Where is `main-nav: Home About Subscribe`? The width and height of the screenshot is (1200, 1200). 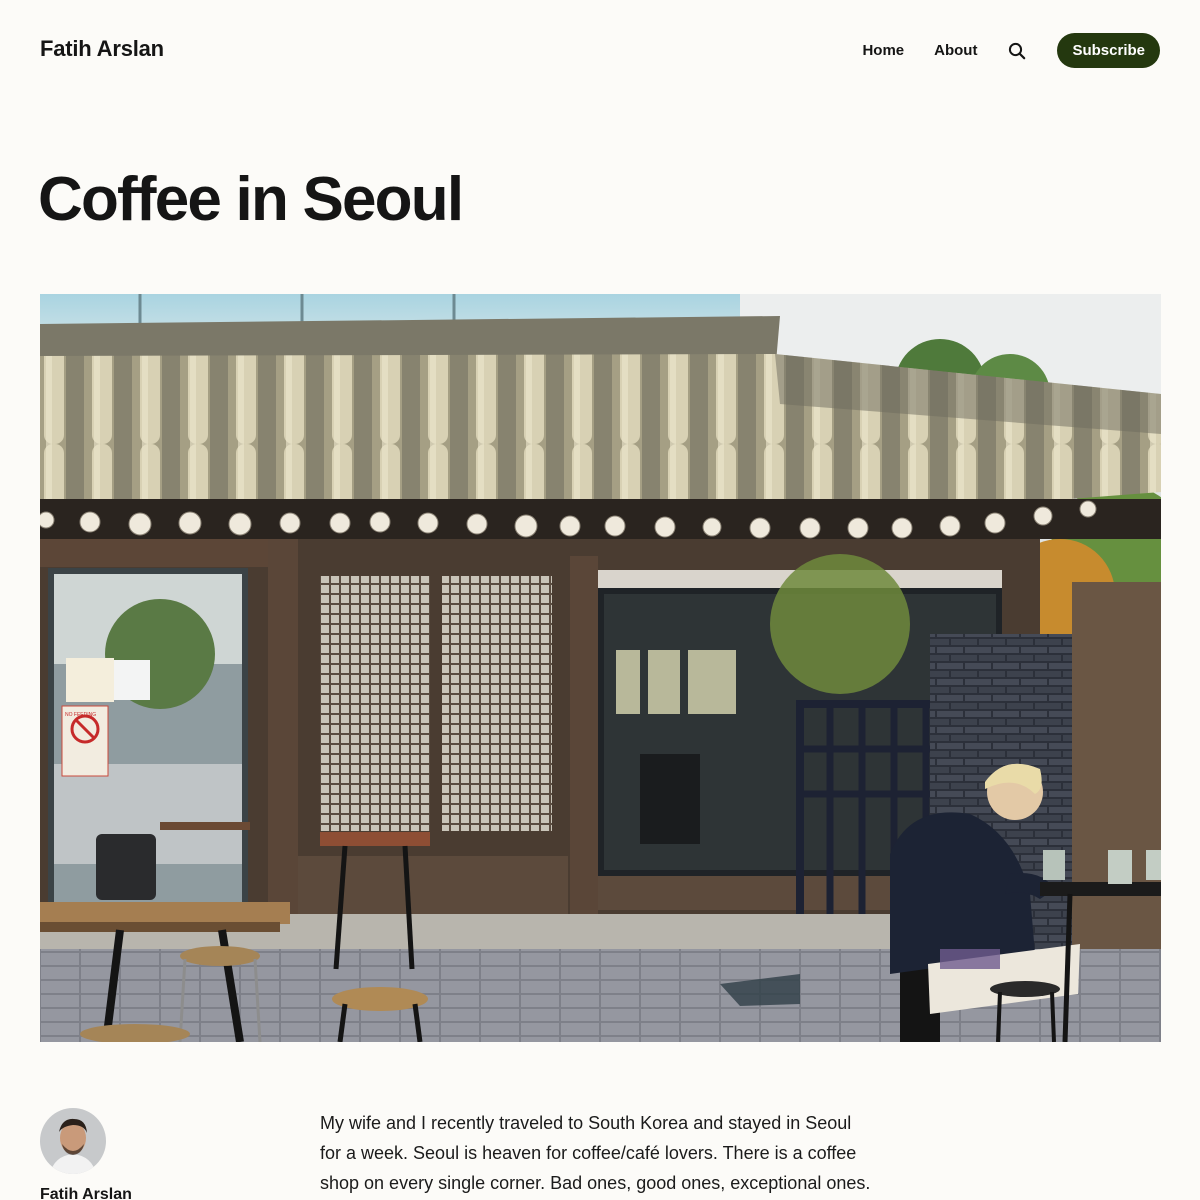
main-nav: Home About Subscribe is located at coordinates (1011, 50).